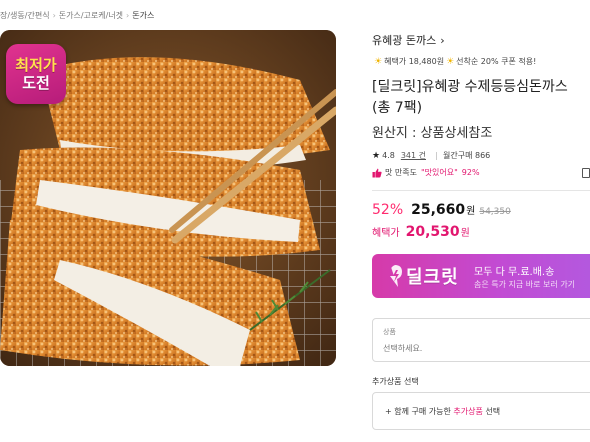  Describe the element at coordinates (496, 61) in the screenshot. I see `promo-text-after: 선착순 20% 쿠폰 적용!` at that location.